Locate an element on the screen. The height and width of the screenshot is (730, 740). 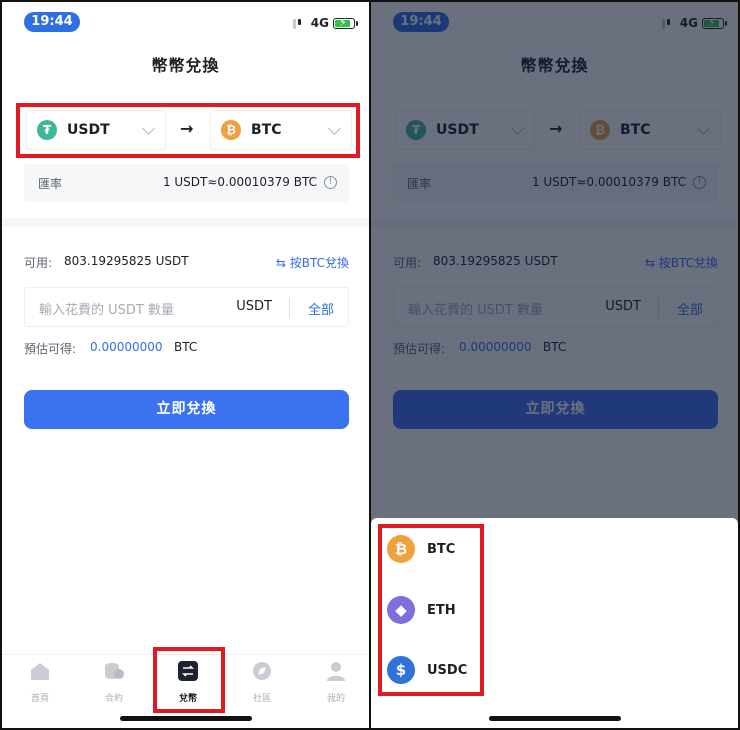
divider is located at coordinates (289, 308).